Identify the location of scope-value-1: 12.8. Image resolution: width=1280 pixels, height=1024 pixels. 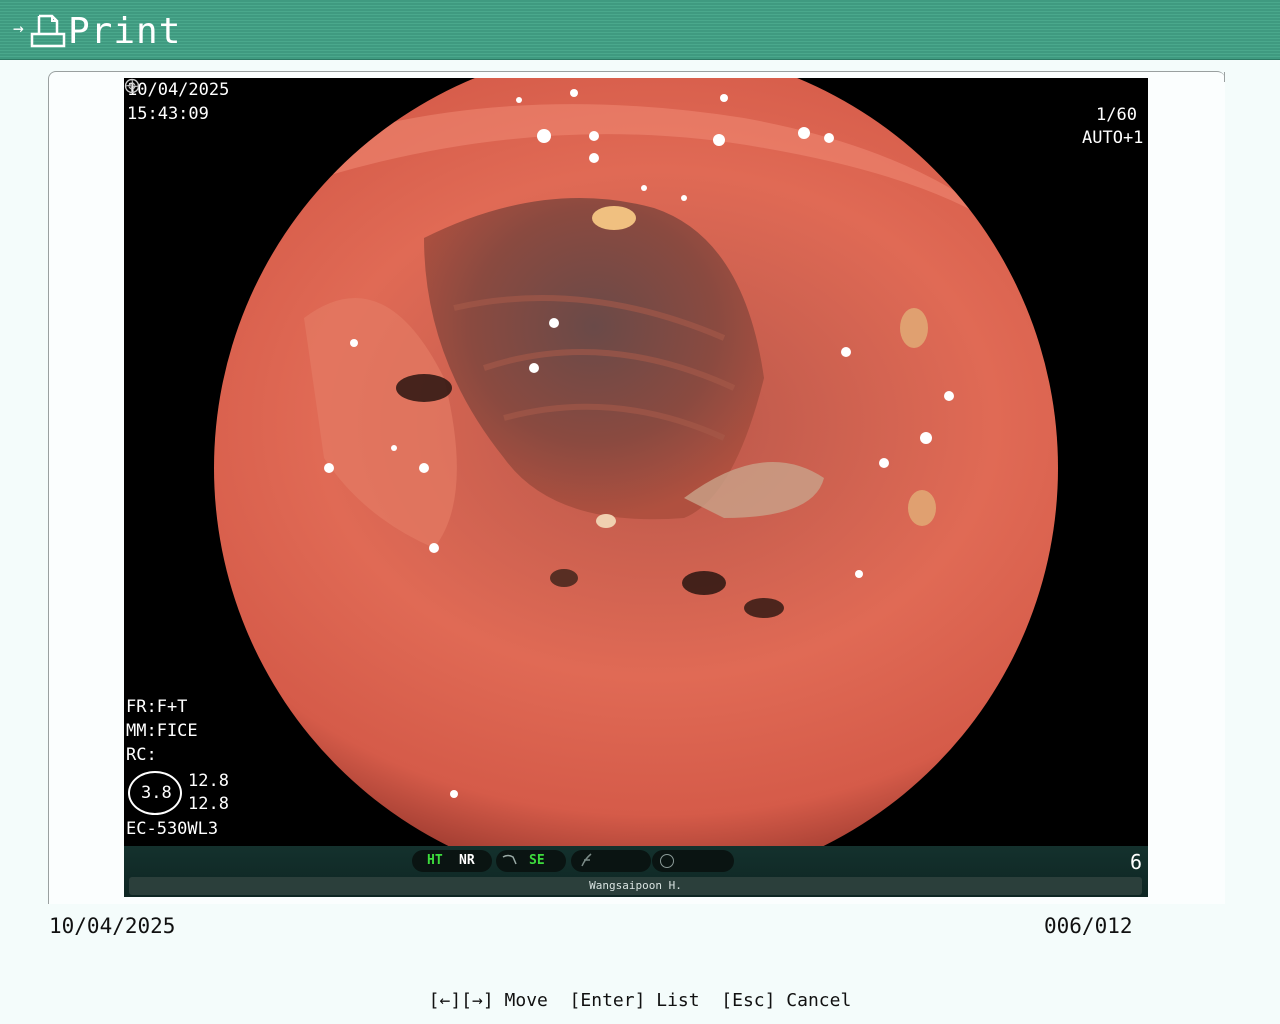
(208, 781).